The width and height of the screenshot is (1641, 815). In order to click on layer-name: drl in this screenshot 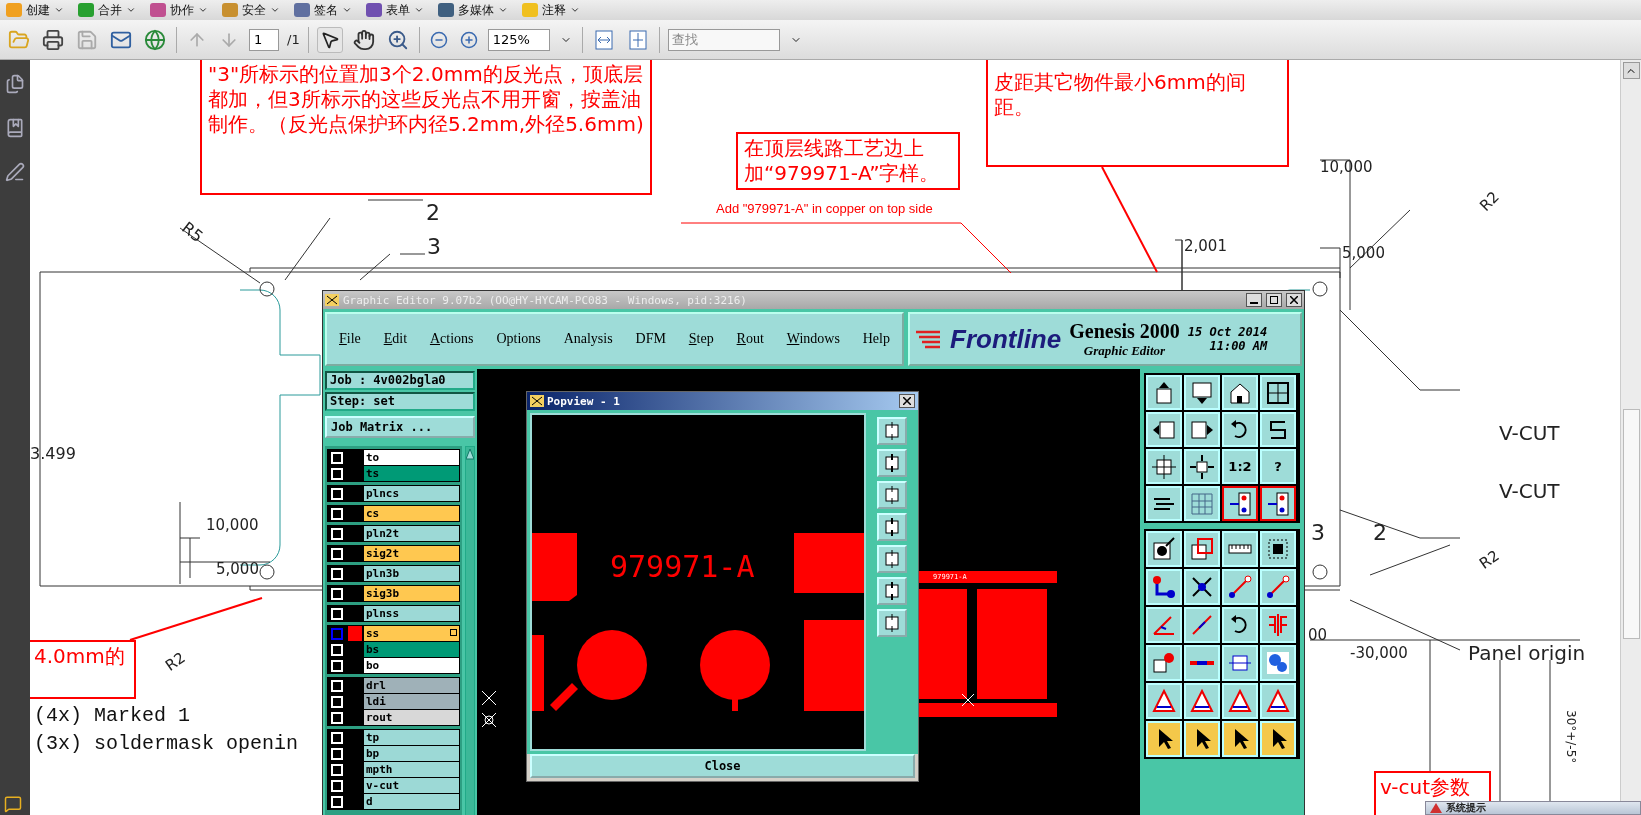, I will do `click(411, 685)`.